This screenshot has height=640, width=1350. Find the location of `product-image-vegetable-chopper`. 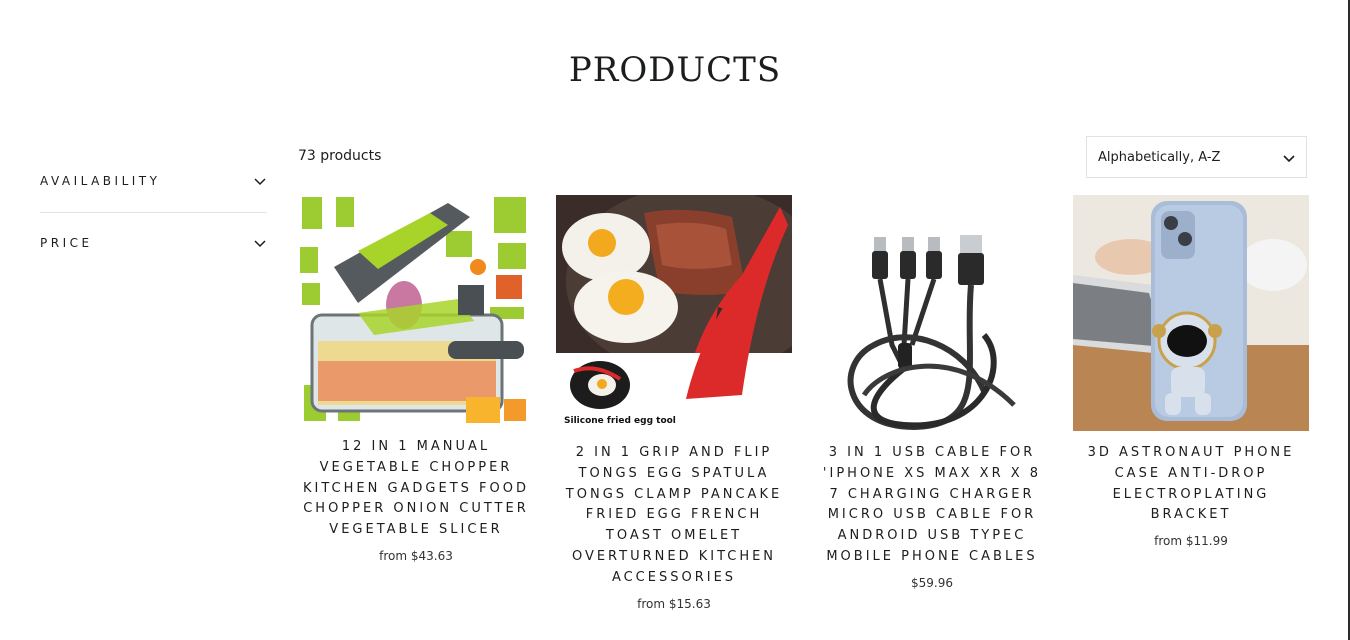

product-image-vegetable-chopper is located at coordinates (416, 313).